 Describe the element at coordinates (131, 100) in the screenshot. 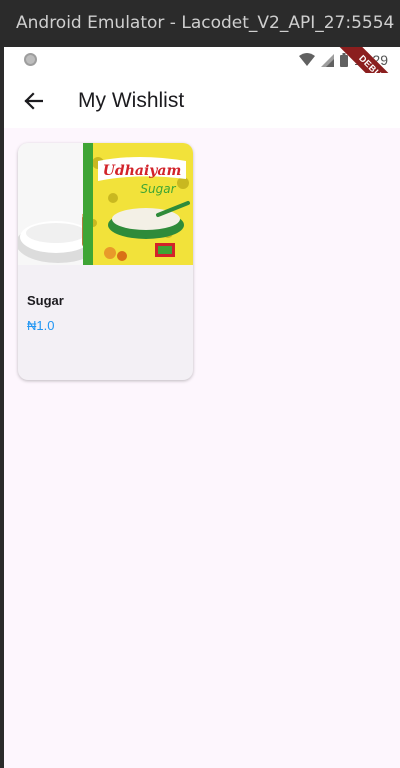

I see `page-title: My Wishlist` at that location.